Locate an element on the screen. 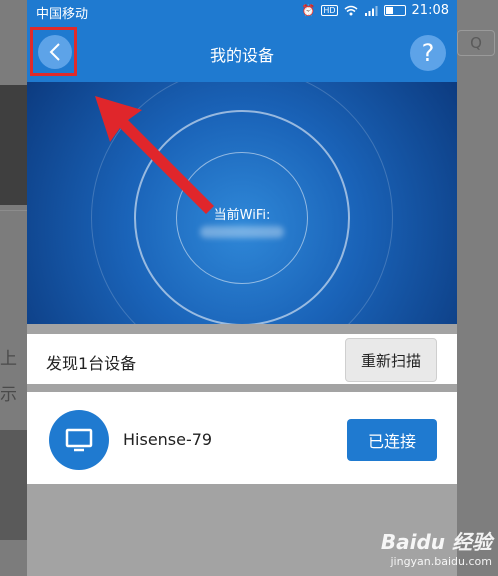  scan-result-bar: 发现1台设备 重新扫描 is located at coordinates (242, 359).